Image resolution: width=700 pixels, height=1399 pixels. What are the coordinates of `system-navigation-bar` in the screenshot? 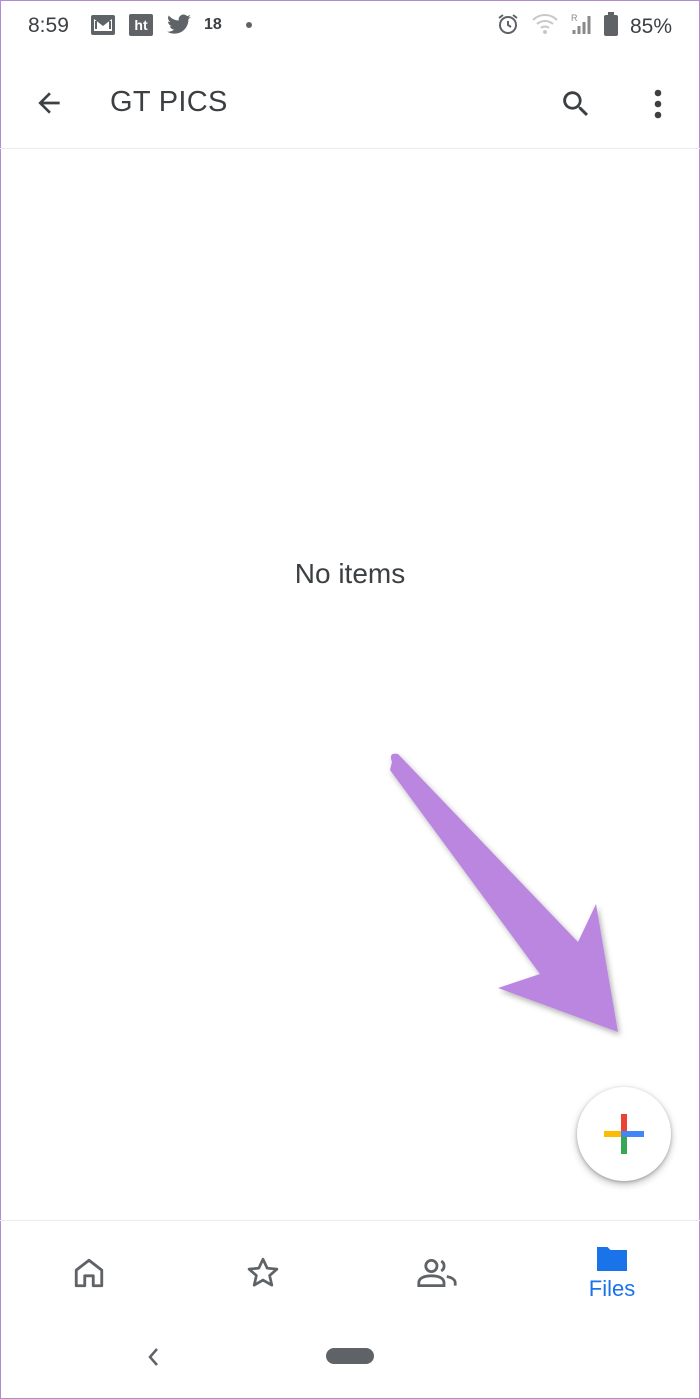 It's located at (350, 1361).